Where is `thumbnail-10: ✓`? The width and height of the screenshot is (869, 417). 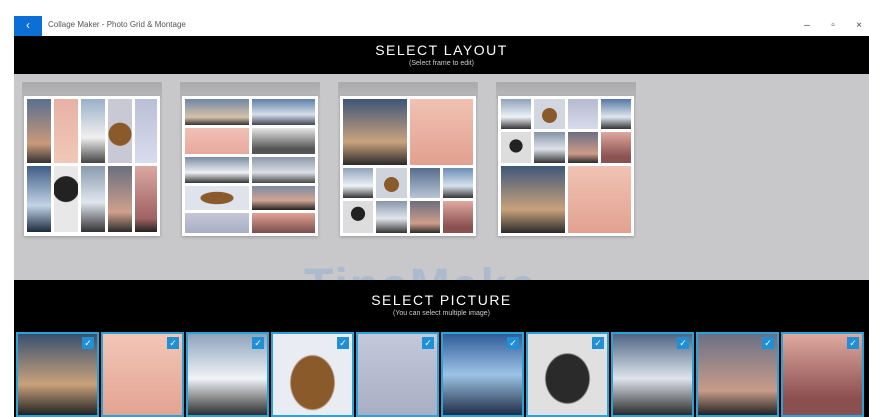
thumbnail-10: ✓ is located at coordinates (822, 374).